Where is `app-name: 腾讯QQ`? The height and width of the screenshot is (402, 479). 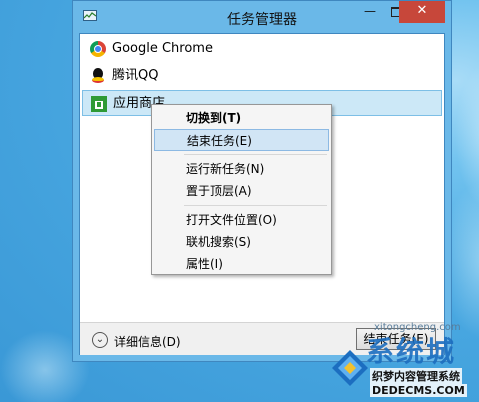 app-name: 腾讯QQ is located at coordinates (135, 75).